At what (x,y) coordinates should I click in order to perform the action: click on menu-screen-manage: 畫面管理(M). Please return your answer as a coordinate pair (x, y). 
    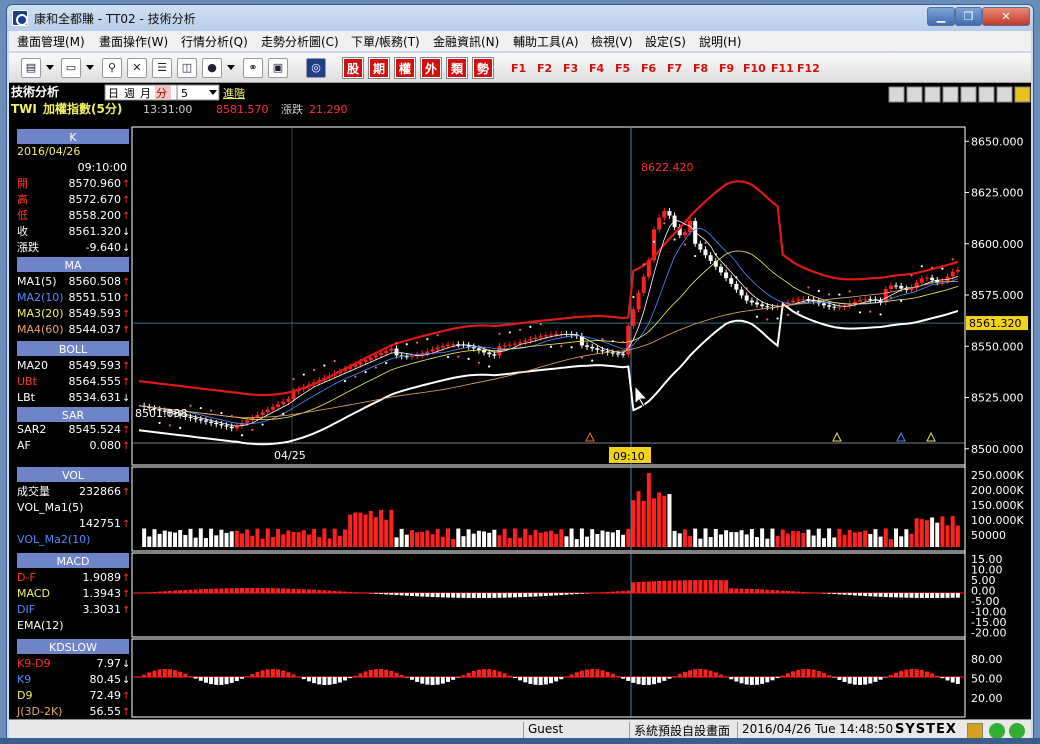
    Looking at the image, I should click on (51, 41).